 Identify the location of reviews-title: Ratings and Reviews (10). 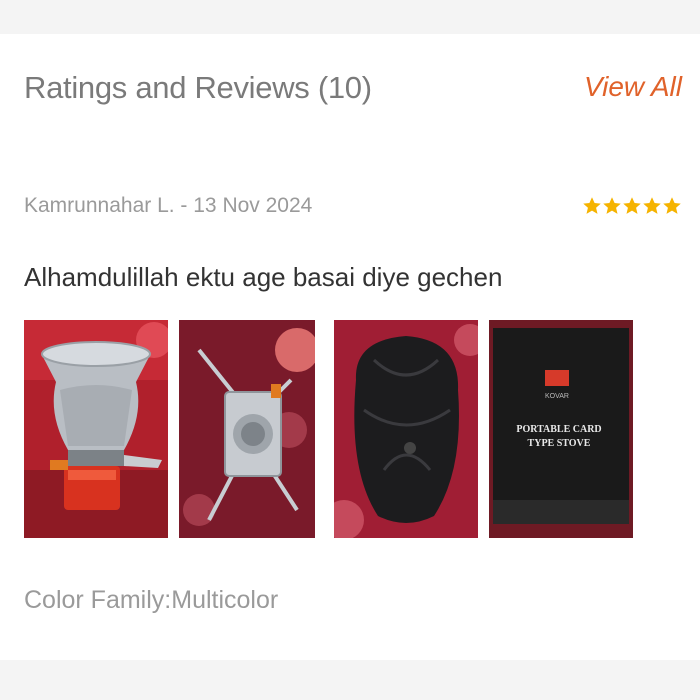
(198, 87).